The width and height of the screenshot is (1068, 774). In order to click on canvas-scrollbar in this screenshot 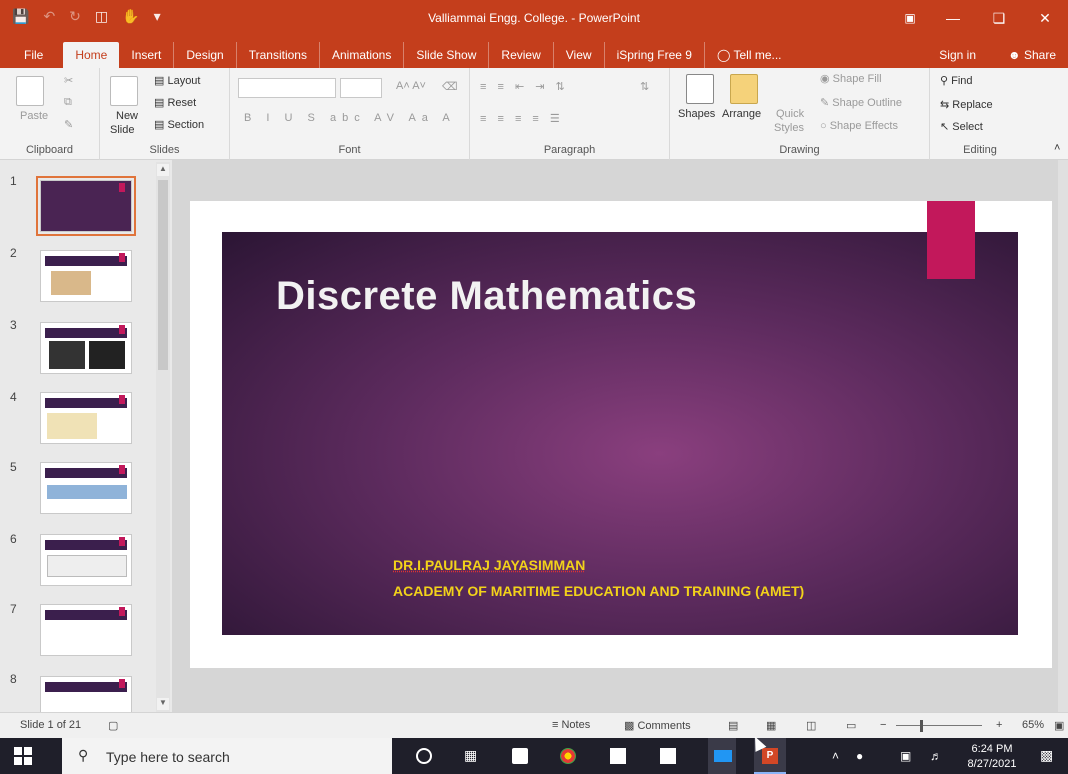, I will do `click(1063, 436)`.